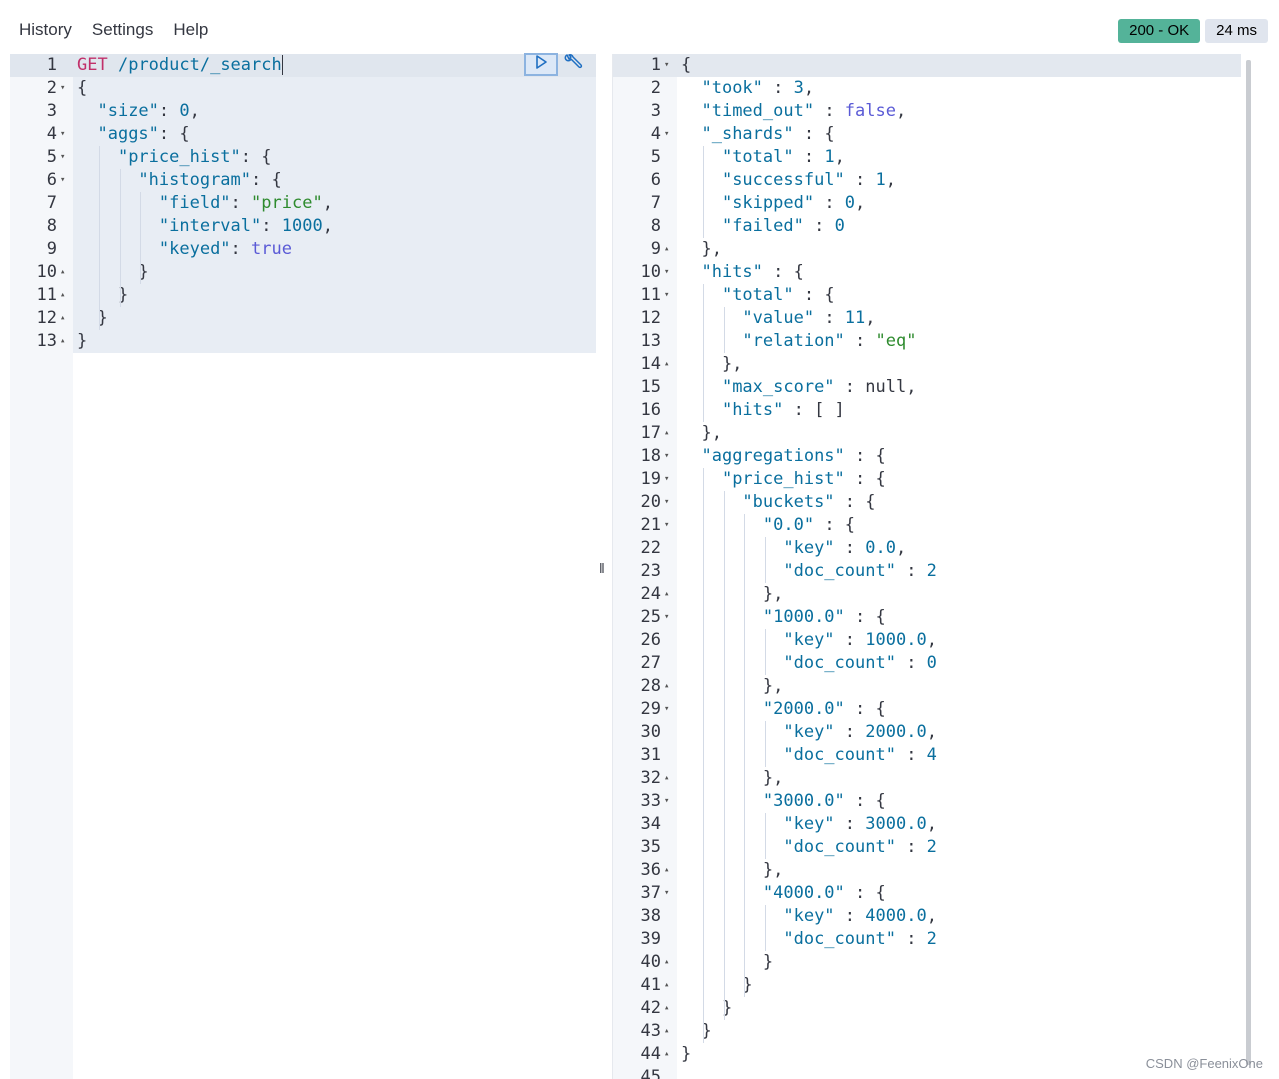 This screenshot has height=1079, width=1279. What do you see at coordinates (946, 640) in the screenshot?
I see `response-line: 26 "key" : 1000.0,` at bounding box center [946, 640].